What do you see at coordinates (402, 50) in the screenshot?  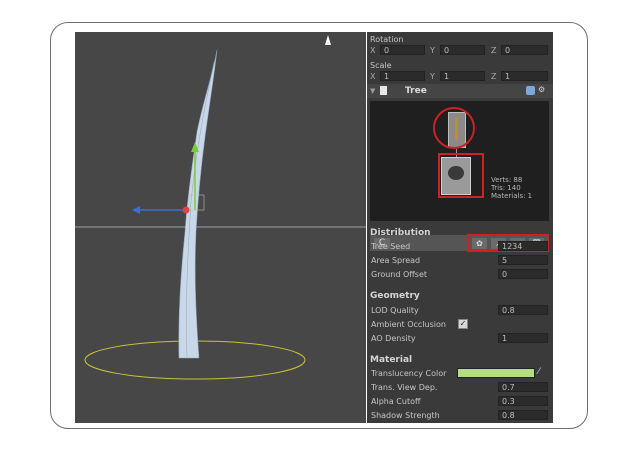 I see `rotation-x-field: 0` at bounding box center [402, 50].